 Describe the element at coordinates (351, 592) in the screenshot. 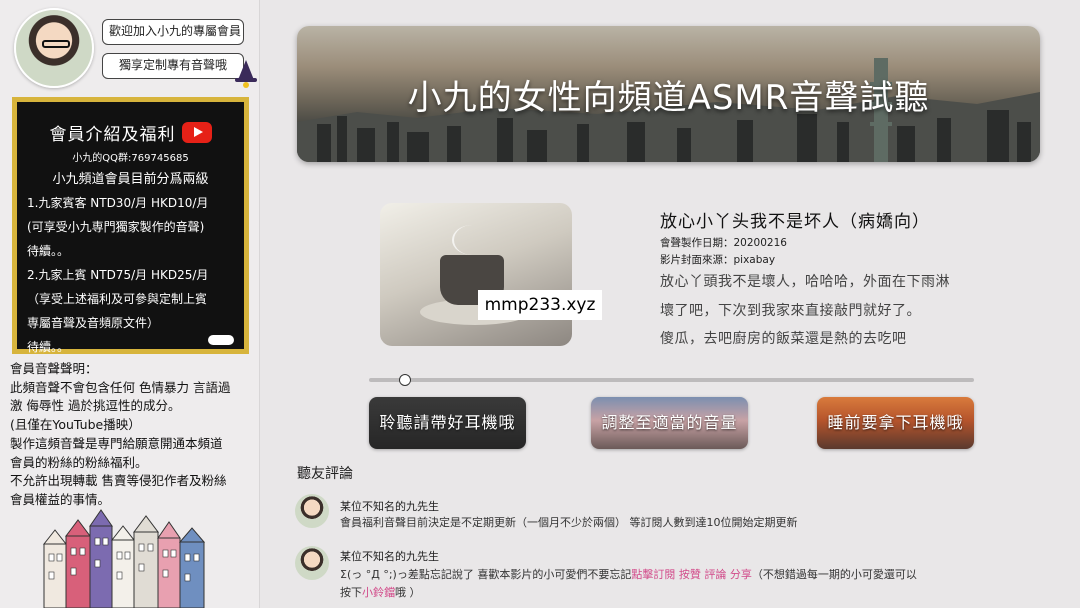

I see `comment-text-part: 按下` at that location.